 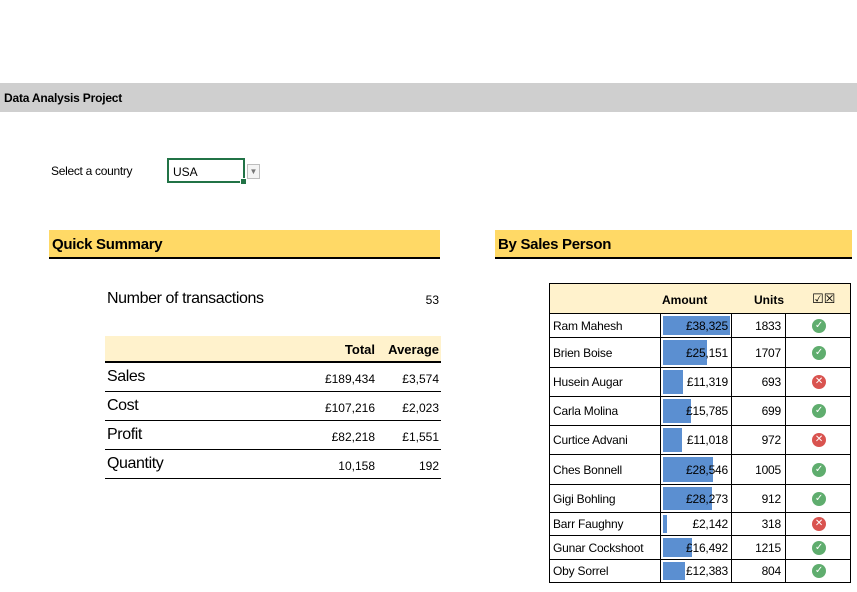 What do you see at coordinates (700, 298) in the screenshot?
I see `sales-person-table-header: Amount Units ☑☒` at bounding box center [700, 298].